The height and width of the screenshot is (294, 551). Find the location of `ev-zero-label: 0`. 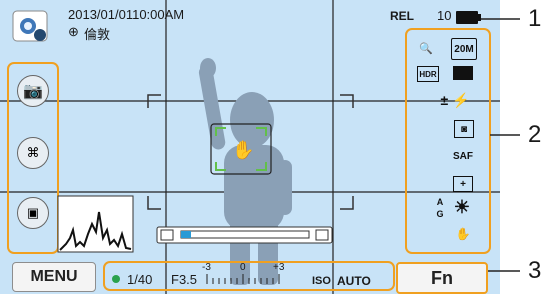

ev-zero-label: 0 is located at coordinates (243, 267).